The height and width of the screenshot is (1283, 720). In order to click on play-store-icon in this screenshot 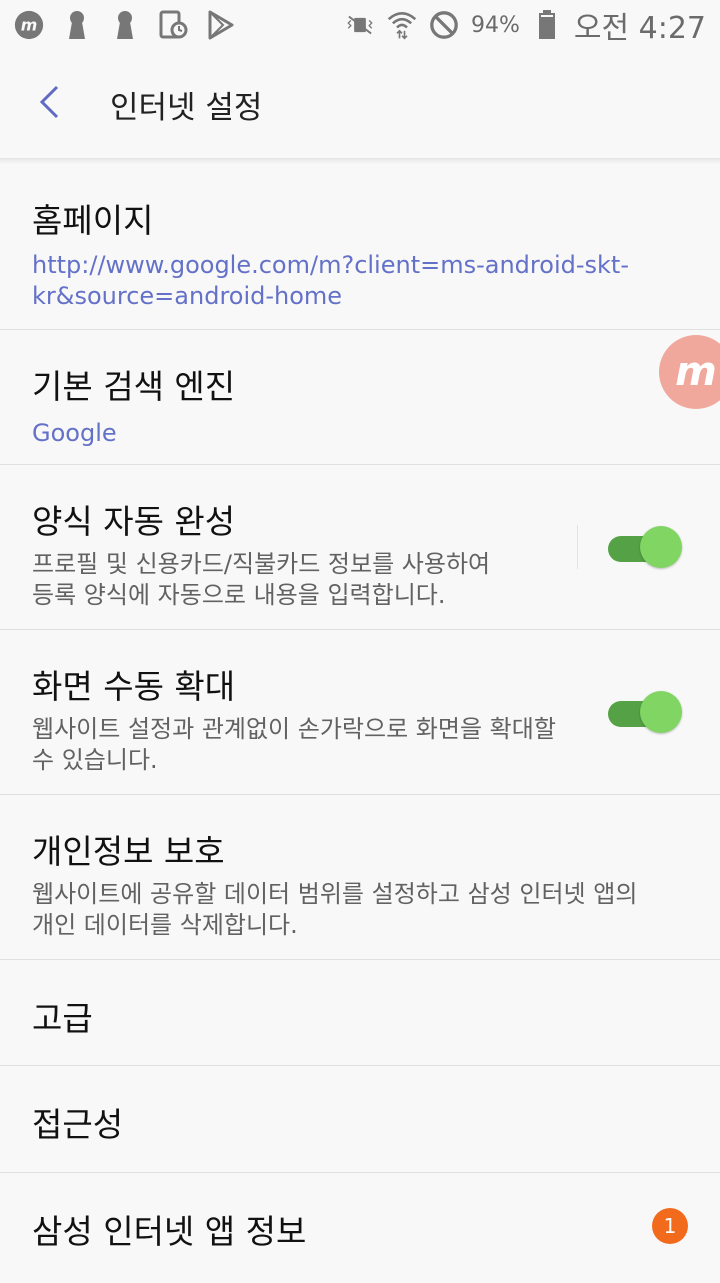, I will do `click(221, 25)`.